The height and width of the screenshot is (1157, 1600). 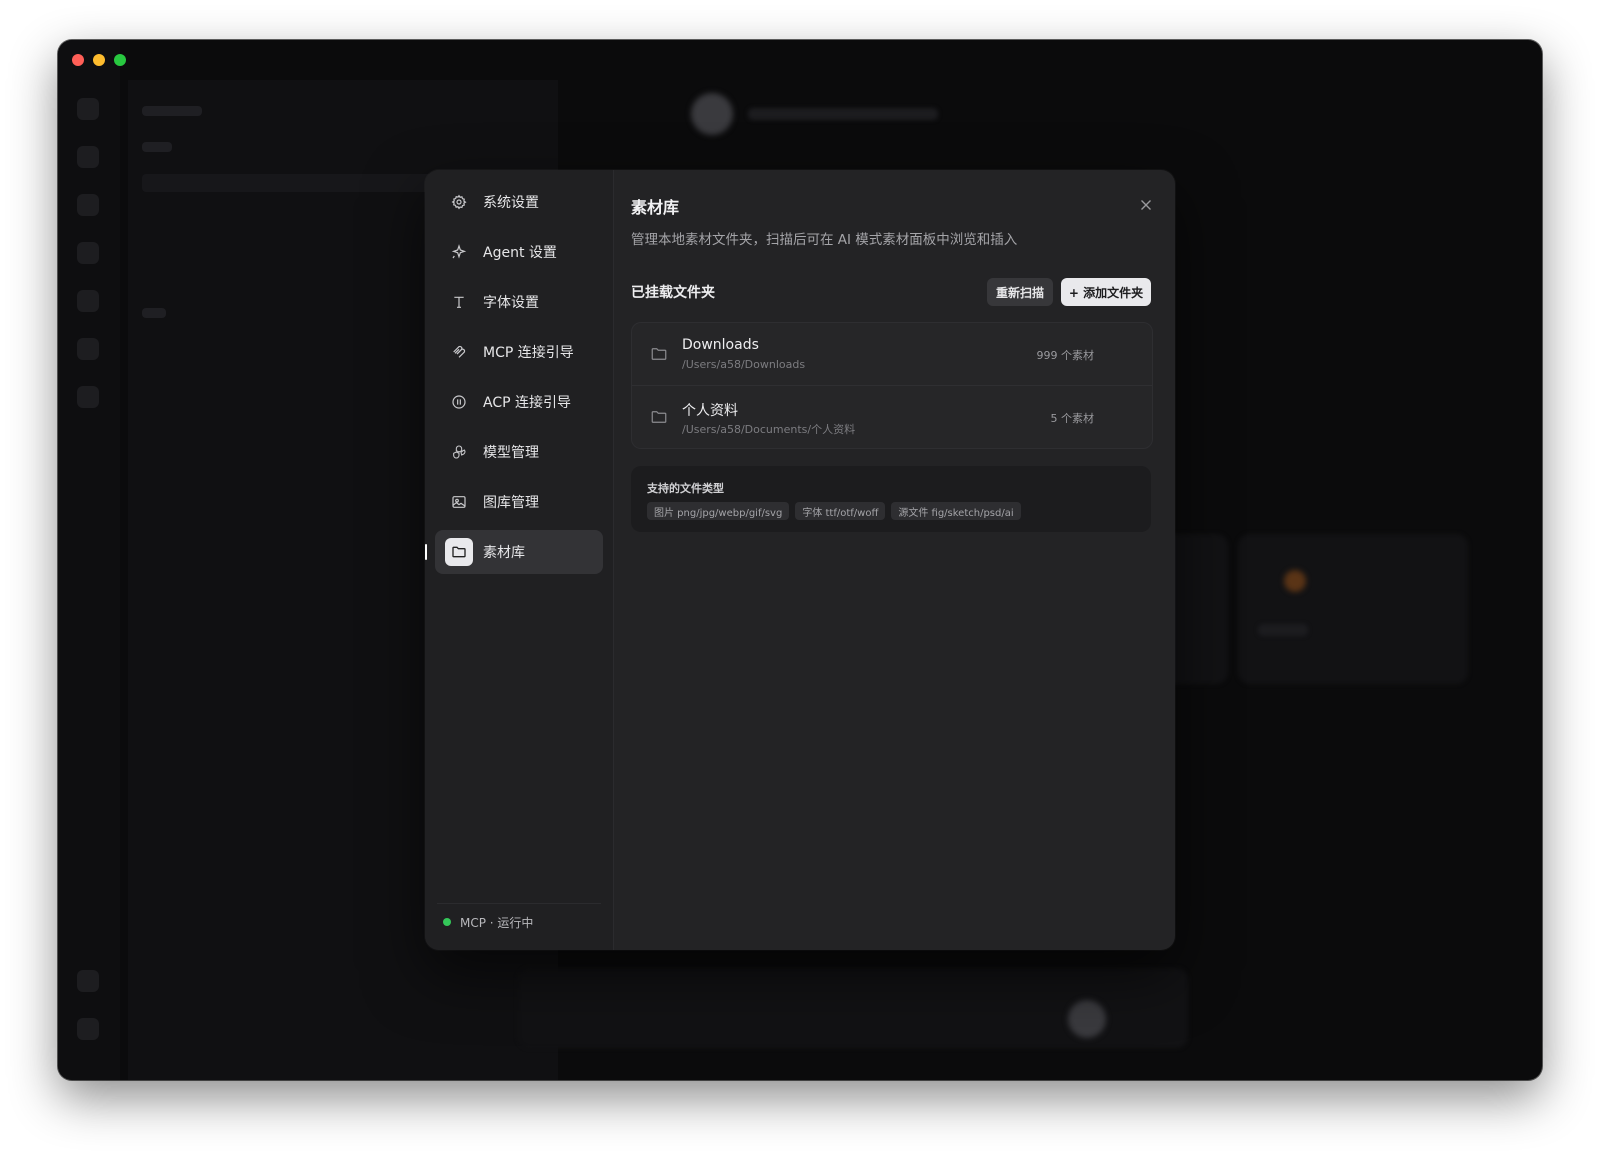 I want to click on background-send-button, so click(x=1087, y=1019).